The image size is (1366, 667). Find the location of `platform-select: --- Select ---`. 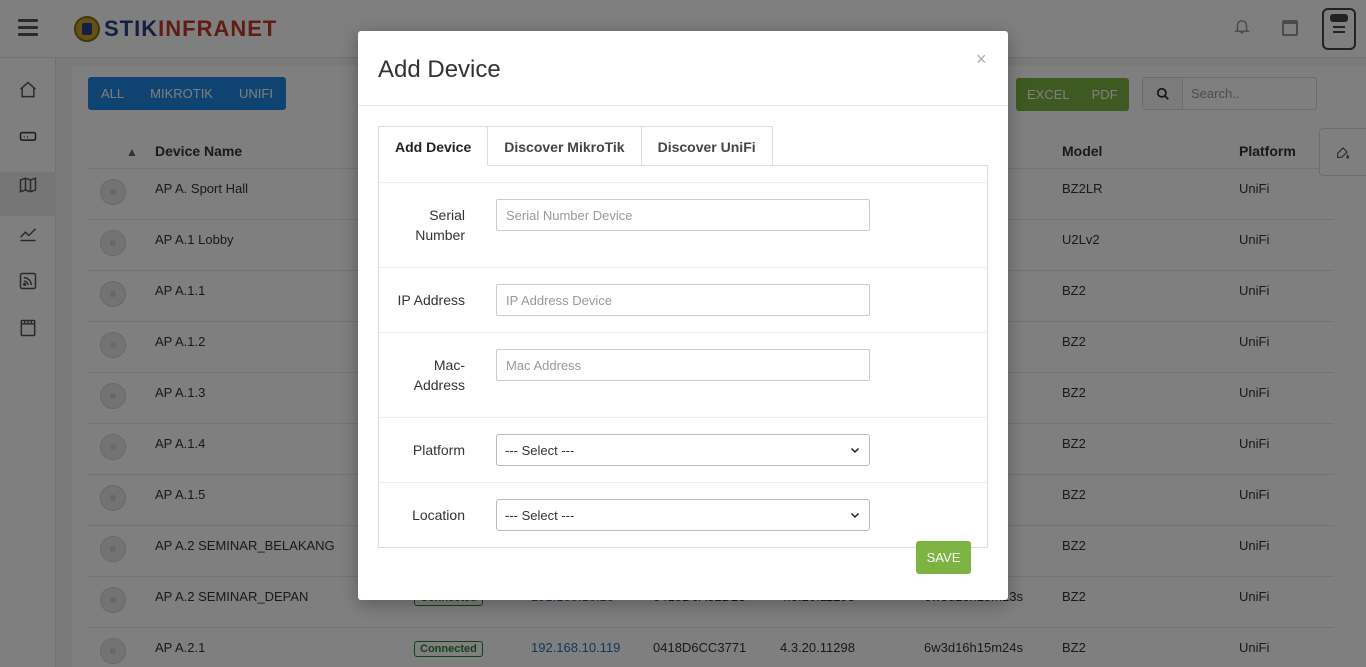

platform-select: --- Select --- is located at coordinates (683, 450).